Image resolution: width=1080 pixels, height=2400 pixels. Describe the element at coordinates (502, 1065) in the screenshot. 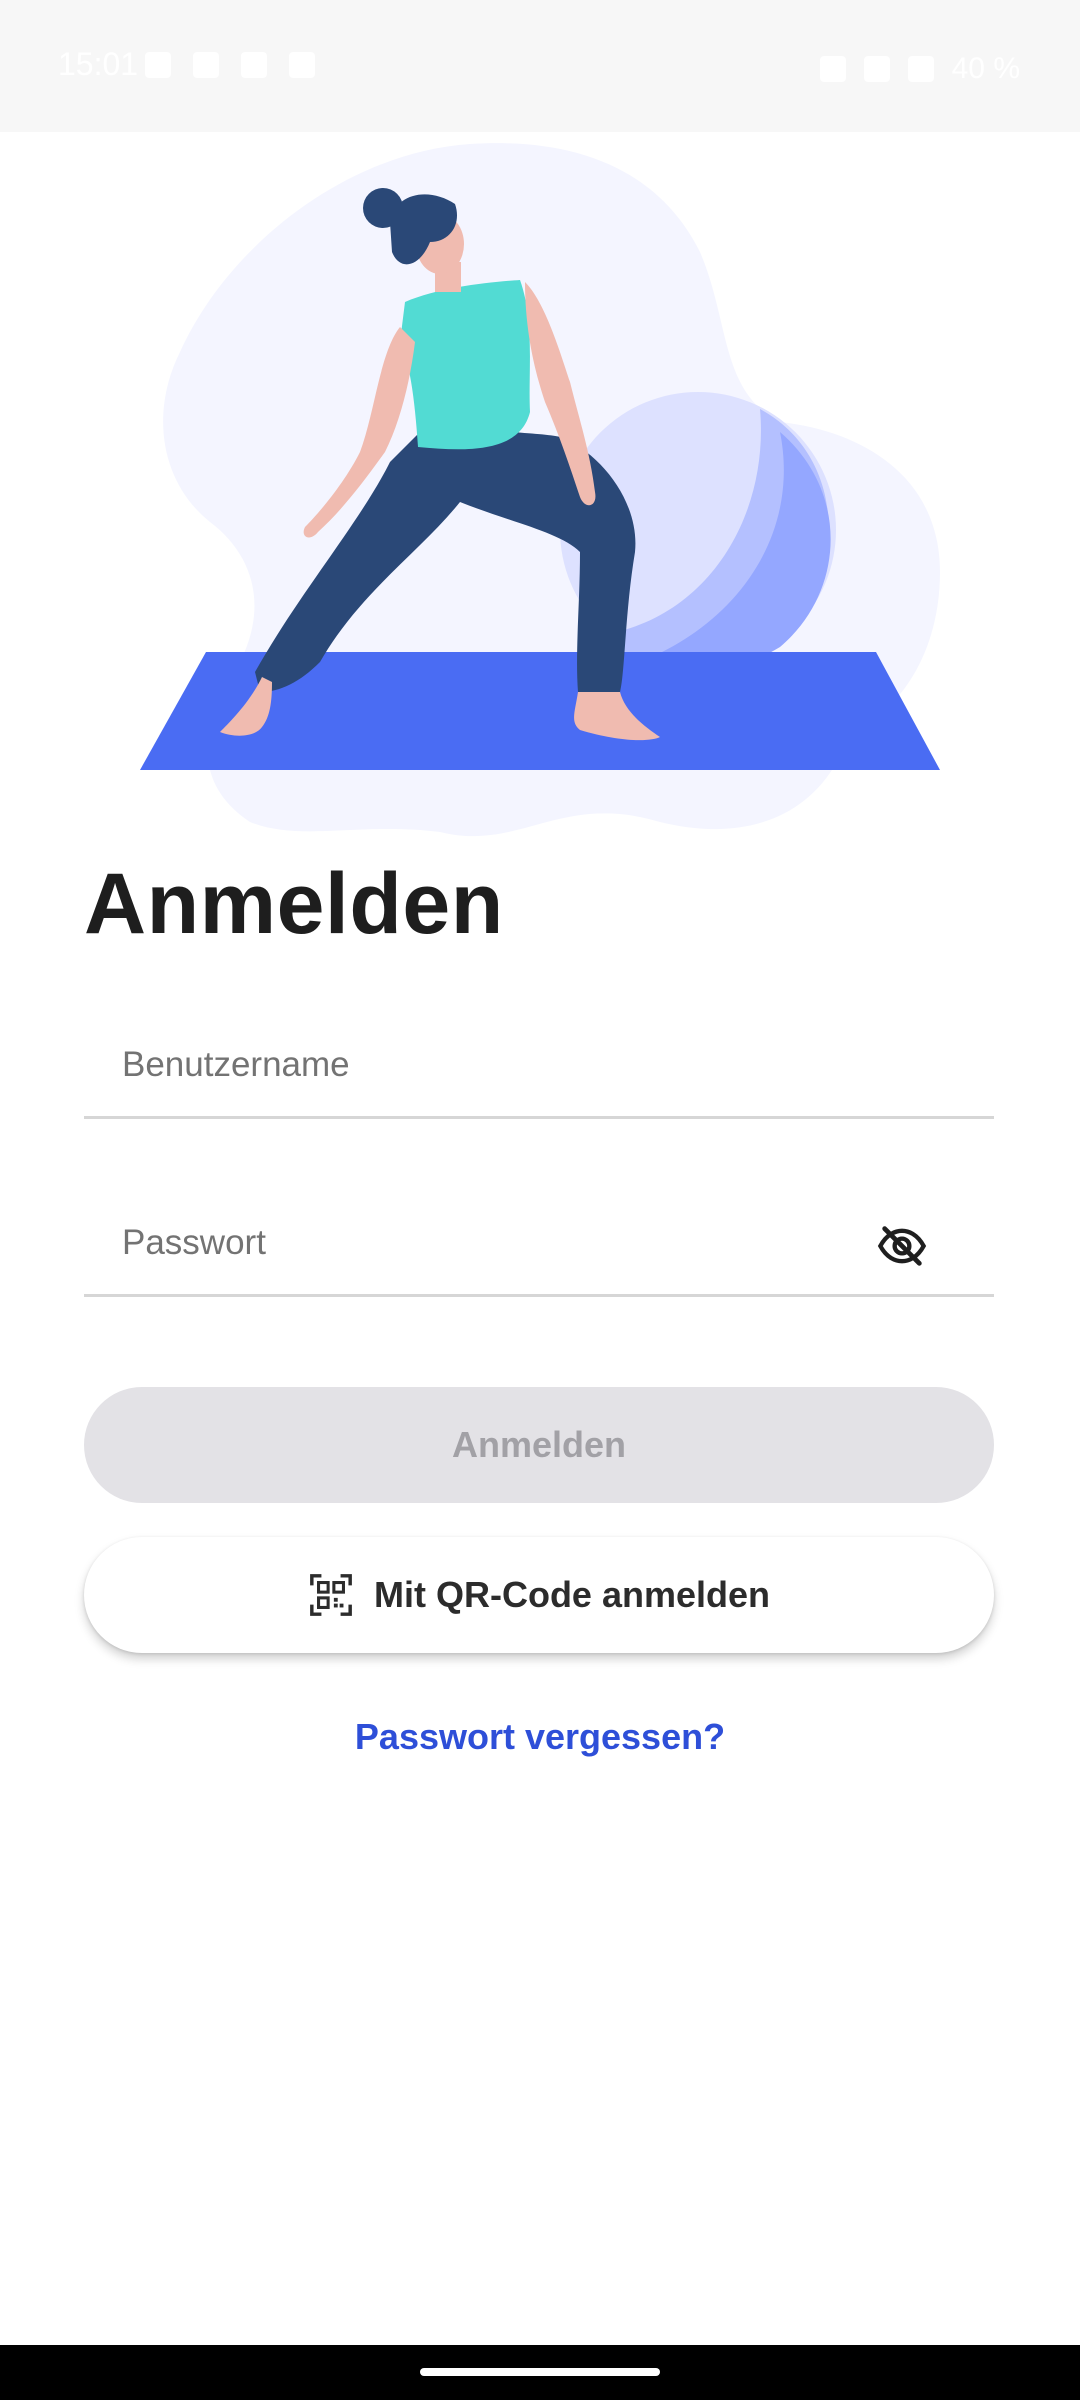

I see `username-input` at that location.